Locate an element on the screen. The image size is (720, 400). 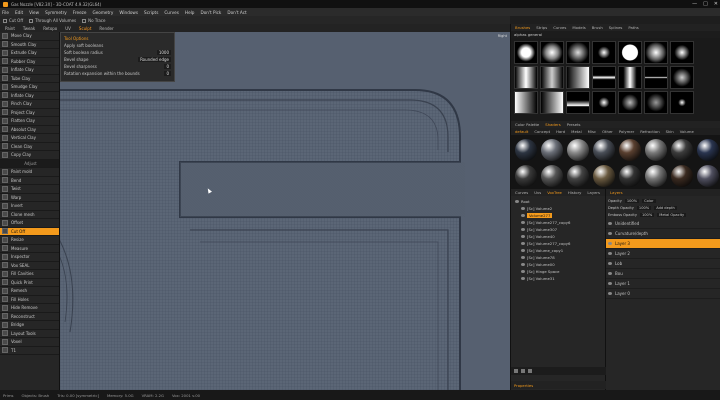
tool-clone-mesh: Clone mesh is located at coordinates (29, 215).